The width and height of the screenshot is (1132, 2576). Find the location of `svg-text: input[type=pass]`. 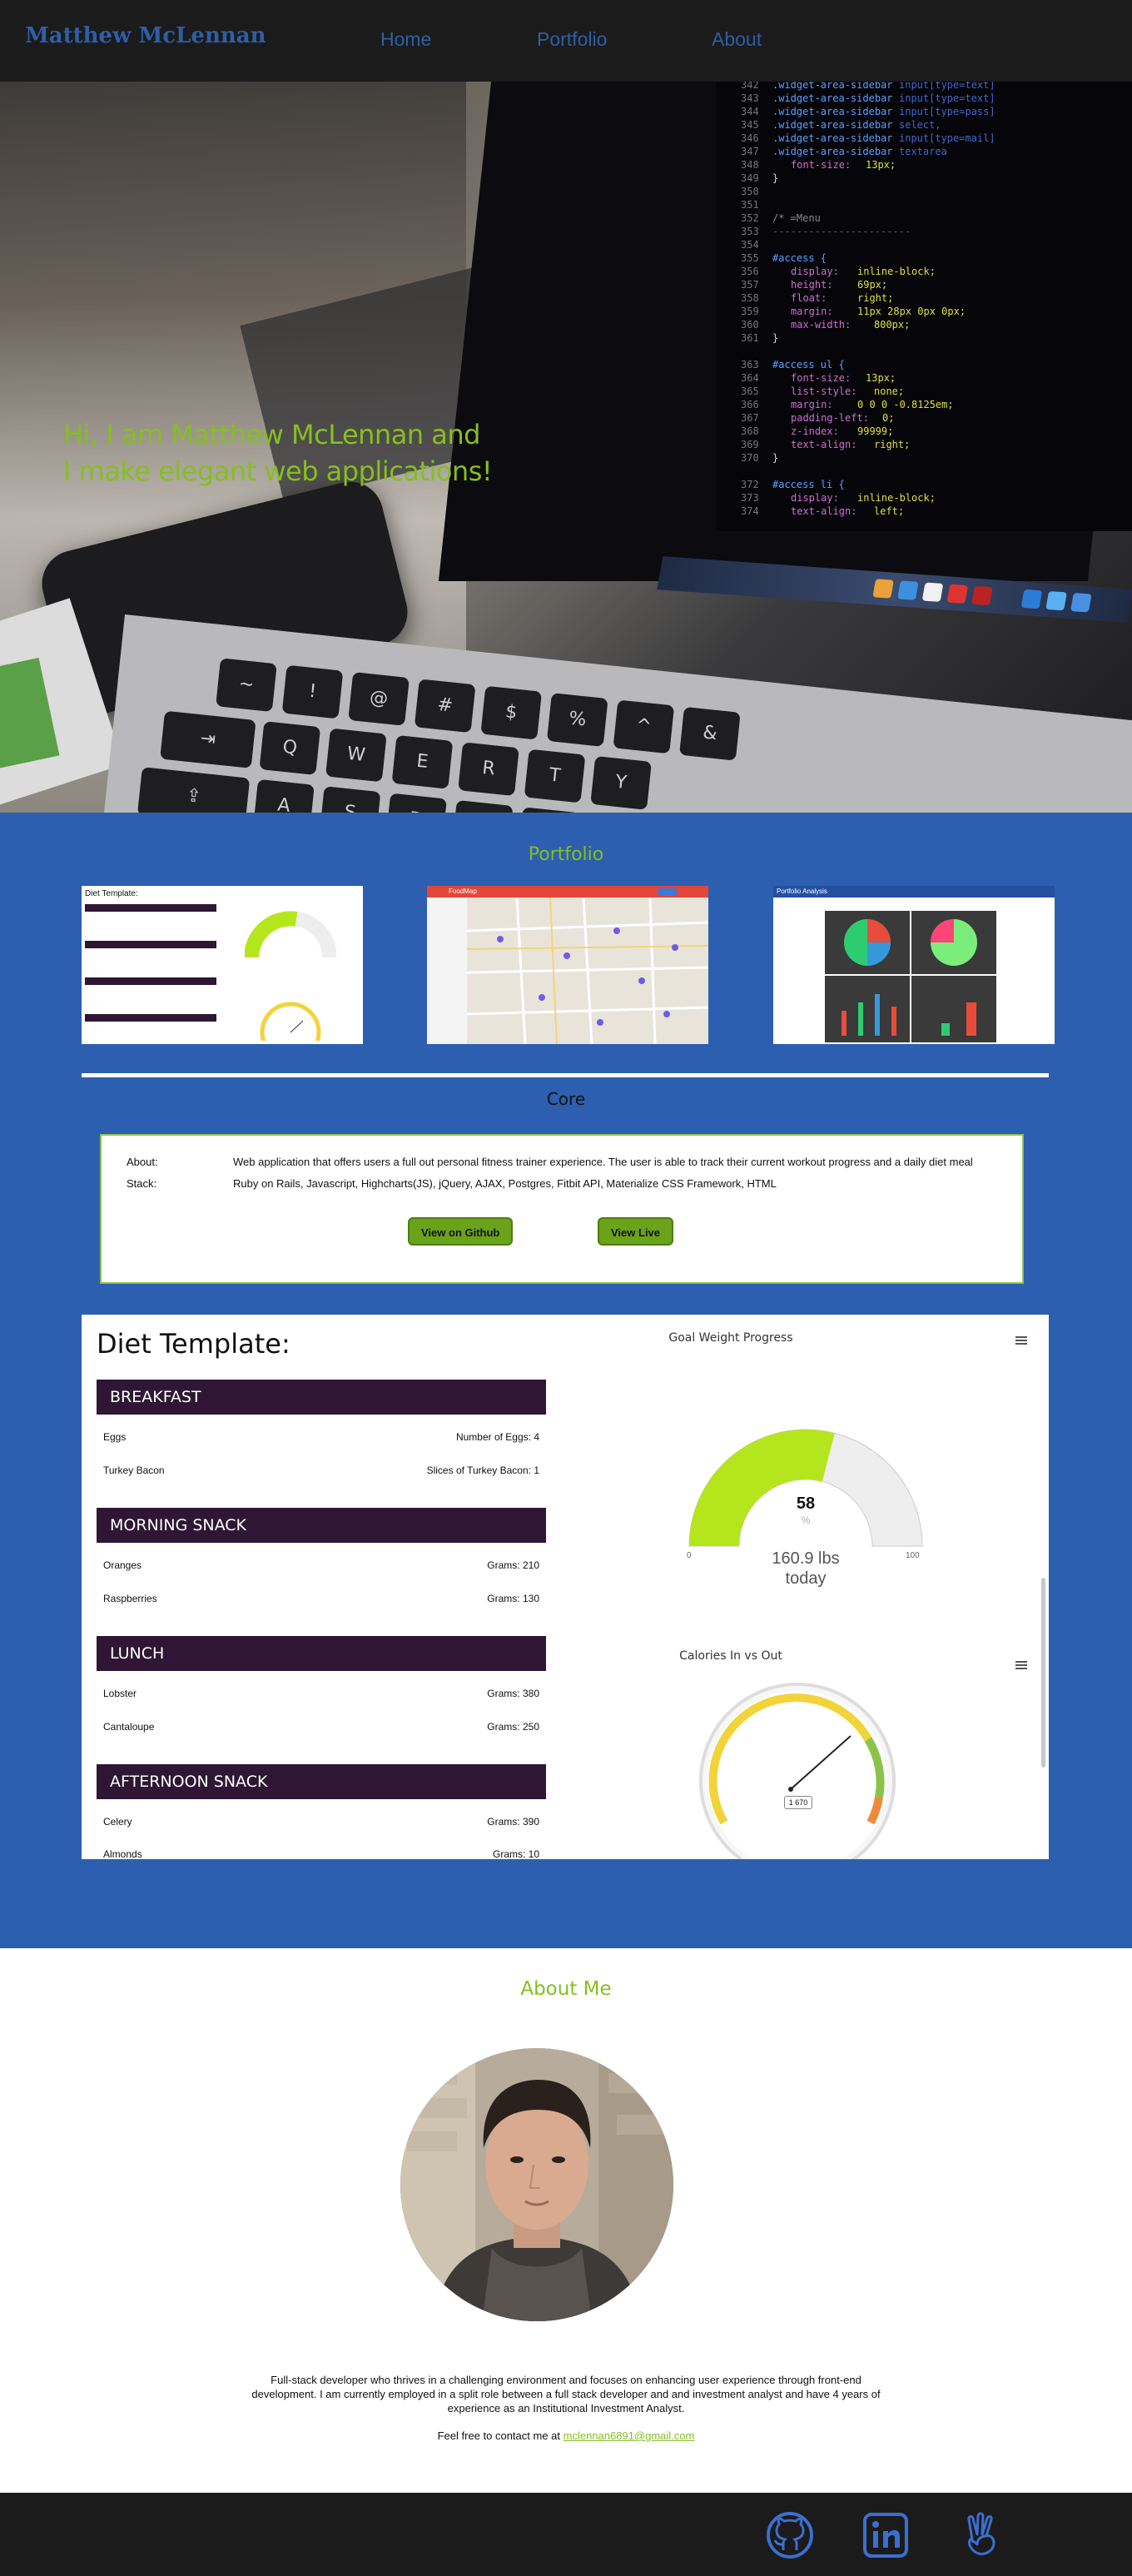

svg-text: input[type=pass] is located at coordinates (947, 111).